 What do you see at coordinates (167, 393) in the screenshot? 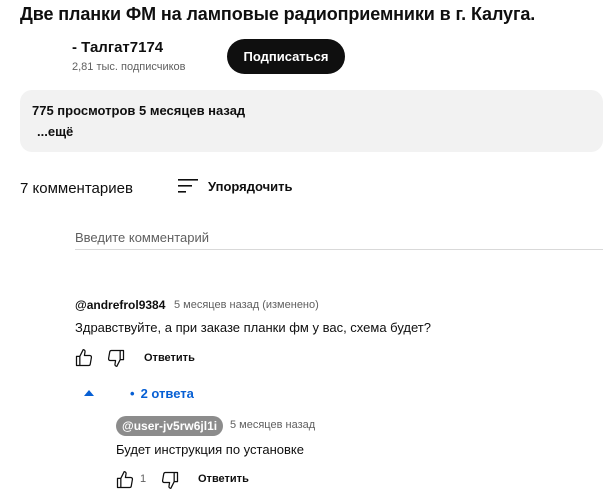
I see `replies-count: 2 ответа` at bounding box center [167, 393].